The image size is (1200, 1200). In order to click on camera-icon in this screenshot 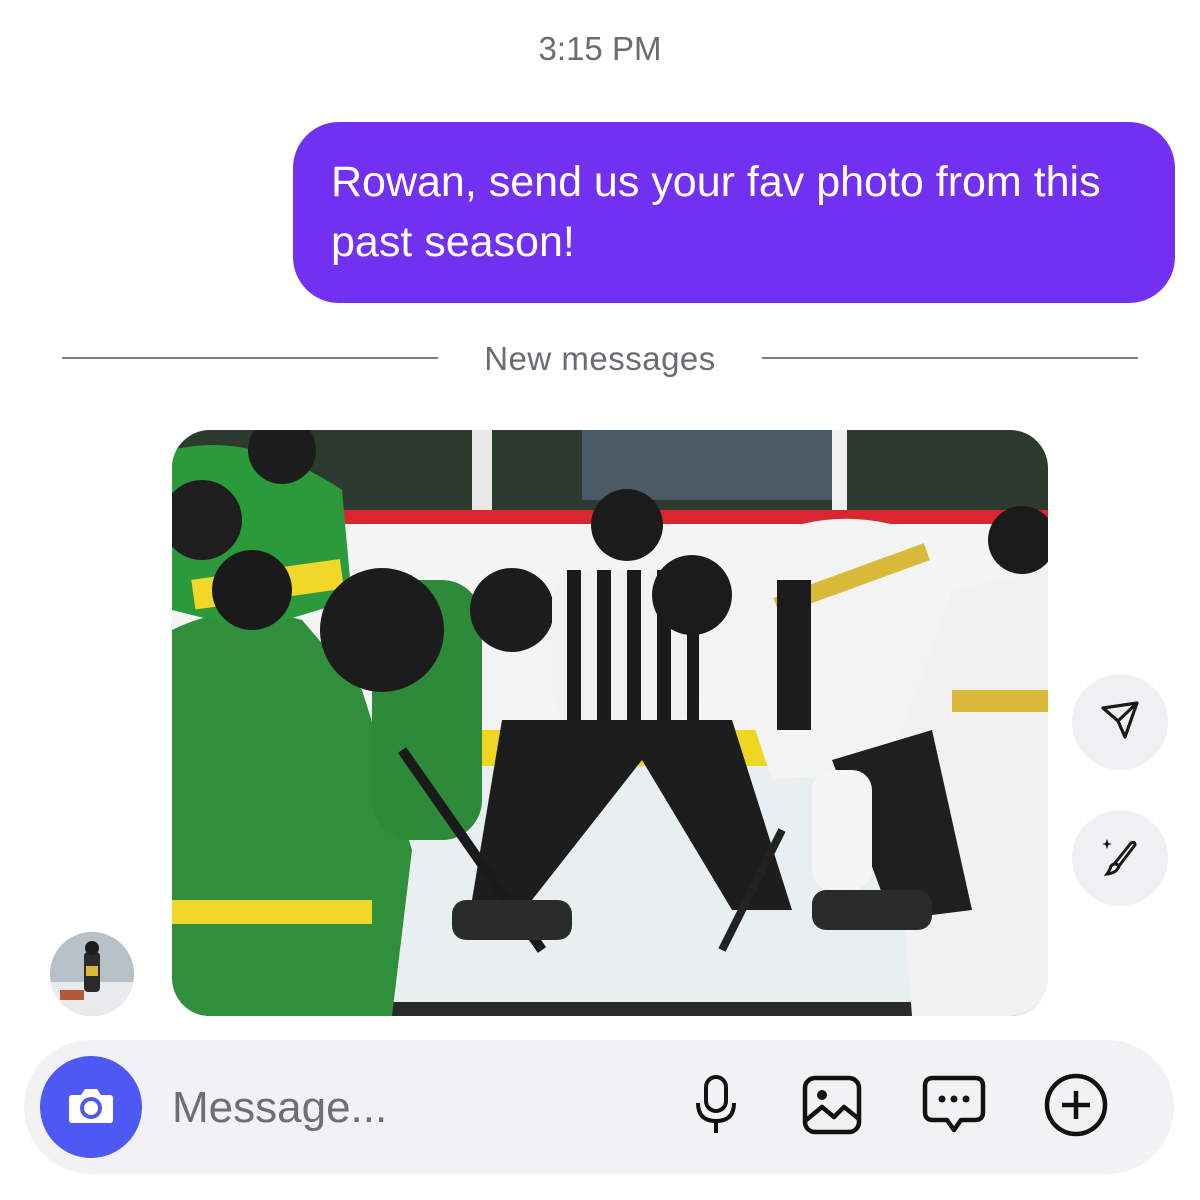, I will do `click(91, 1107)`.